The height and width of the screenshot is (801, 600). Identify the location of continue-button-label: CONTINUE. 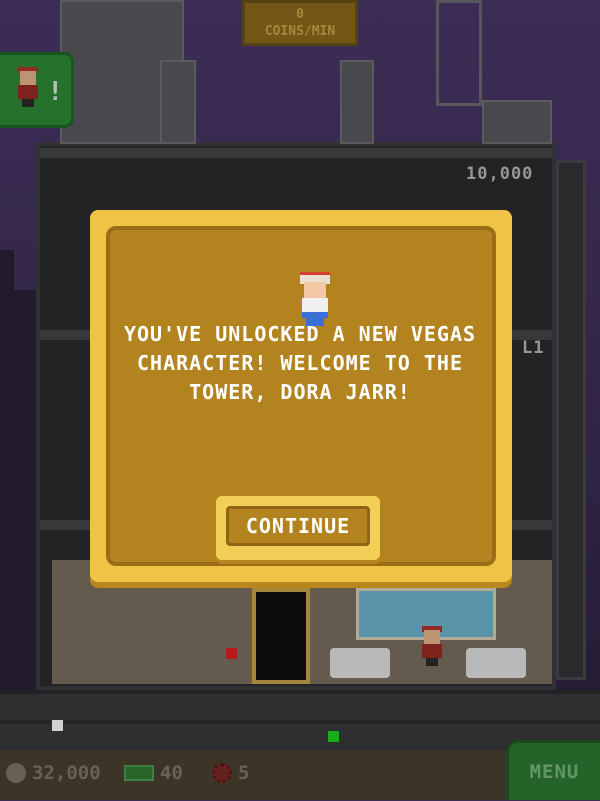
(298, 526).